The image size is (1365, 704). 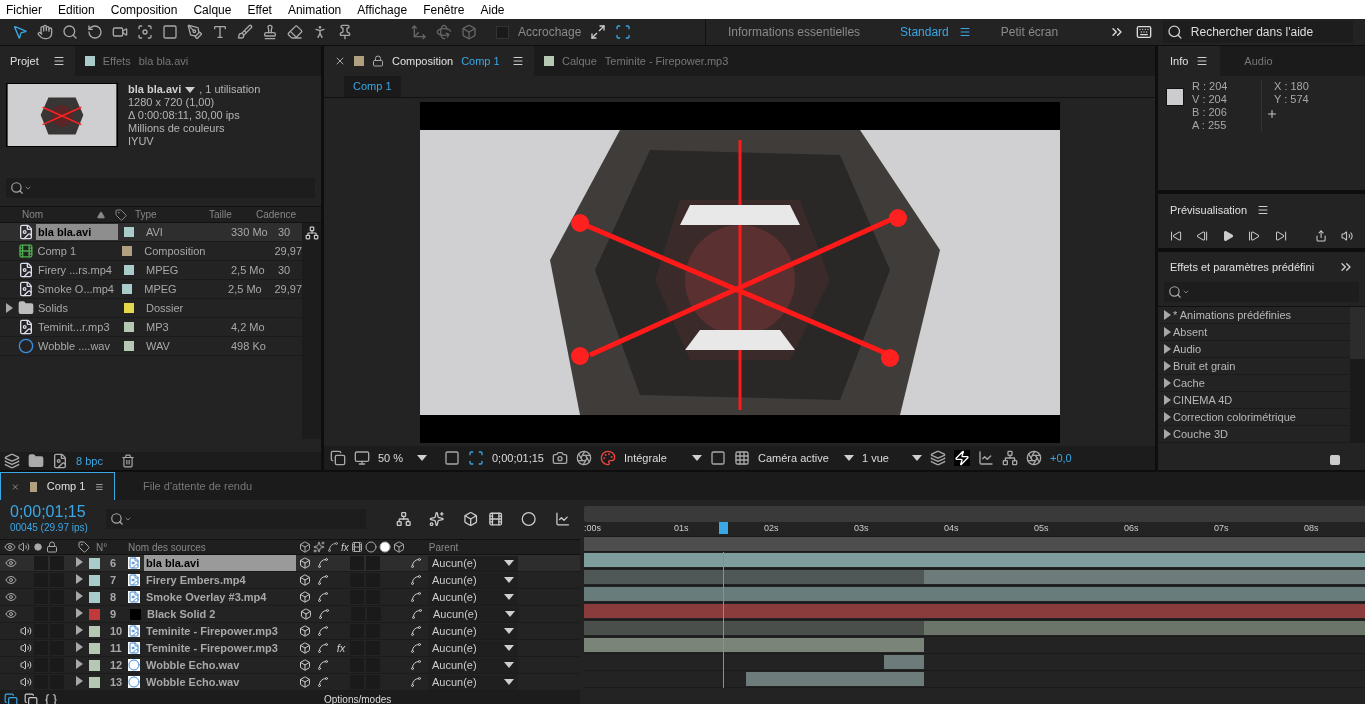 What do you see at coordinates (198, 486) in the screenshot?
I see `panel-tab: File d'attente de rendu` at bounding box center [198, 486].